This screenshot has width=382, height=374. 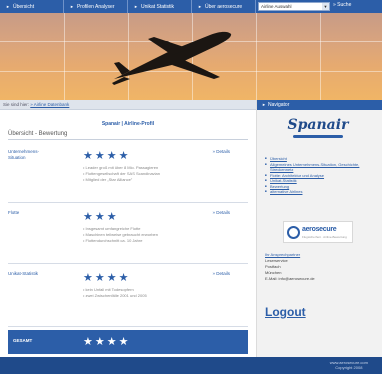 I want to click on row-label: Unikat-Statistik, so click(x=23, y=273).